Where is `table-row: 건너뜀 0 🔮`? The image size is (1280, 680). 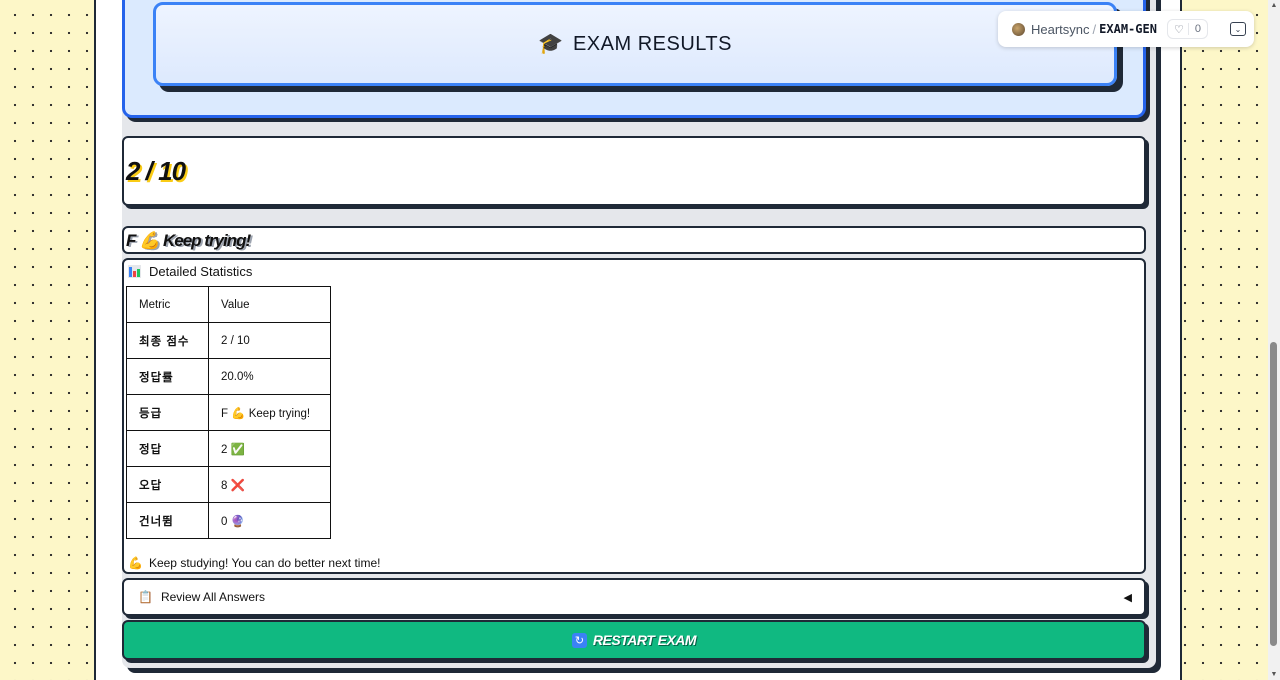
table-row: 건너뜀 0 🔮 is located at coordinates (228, 520).